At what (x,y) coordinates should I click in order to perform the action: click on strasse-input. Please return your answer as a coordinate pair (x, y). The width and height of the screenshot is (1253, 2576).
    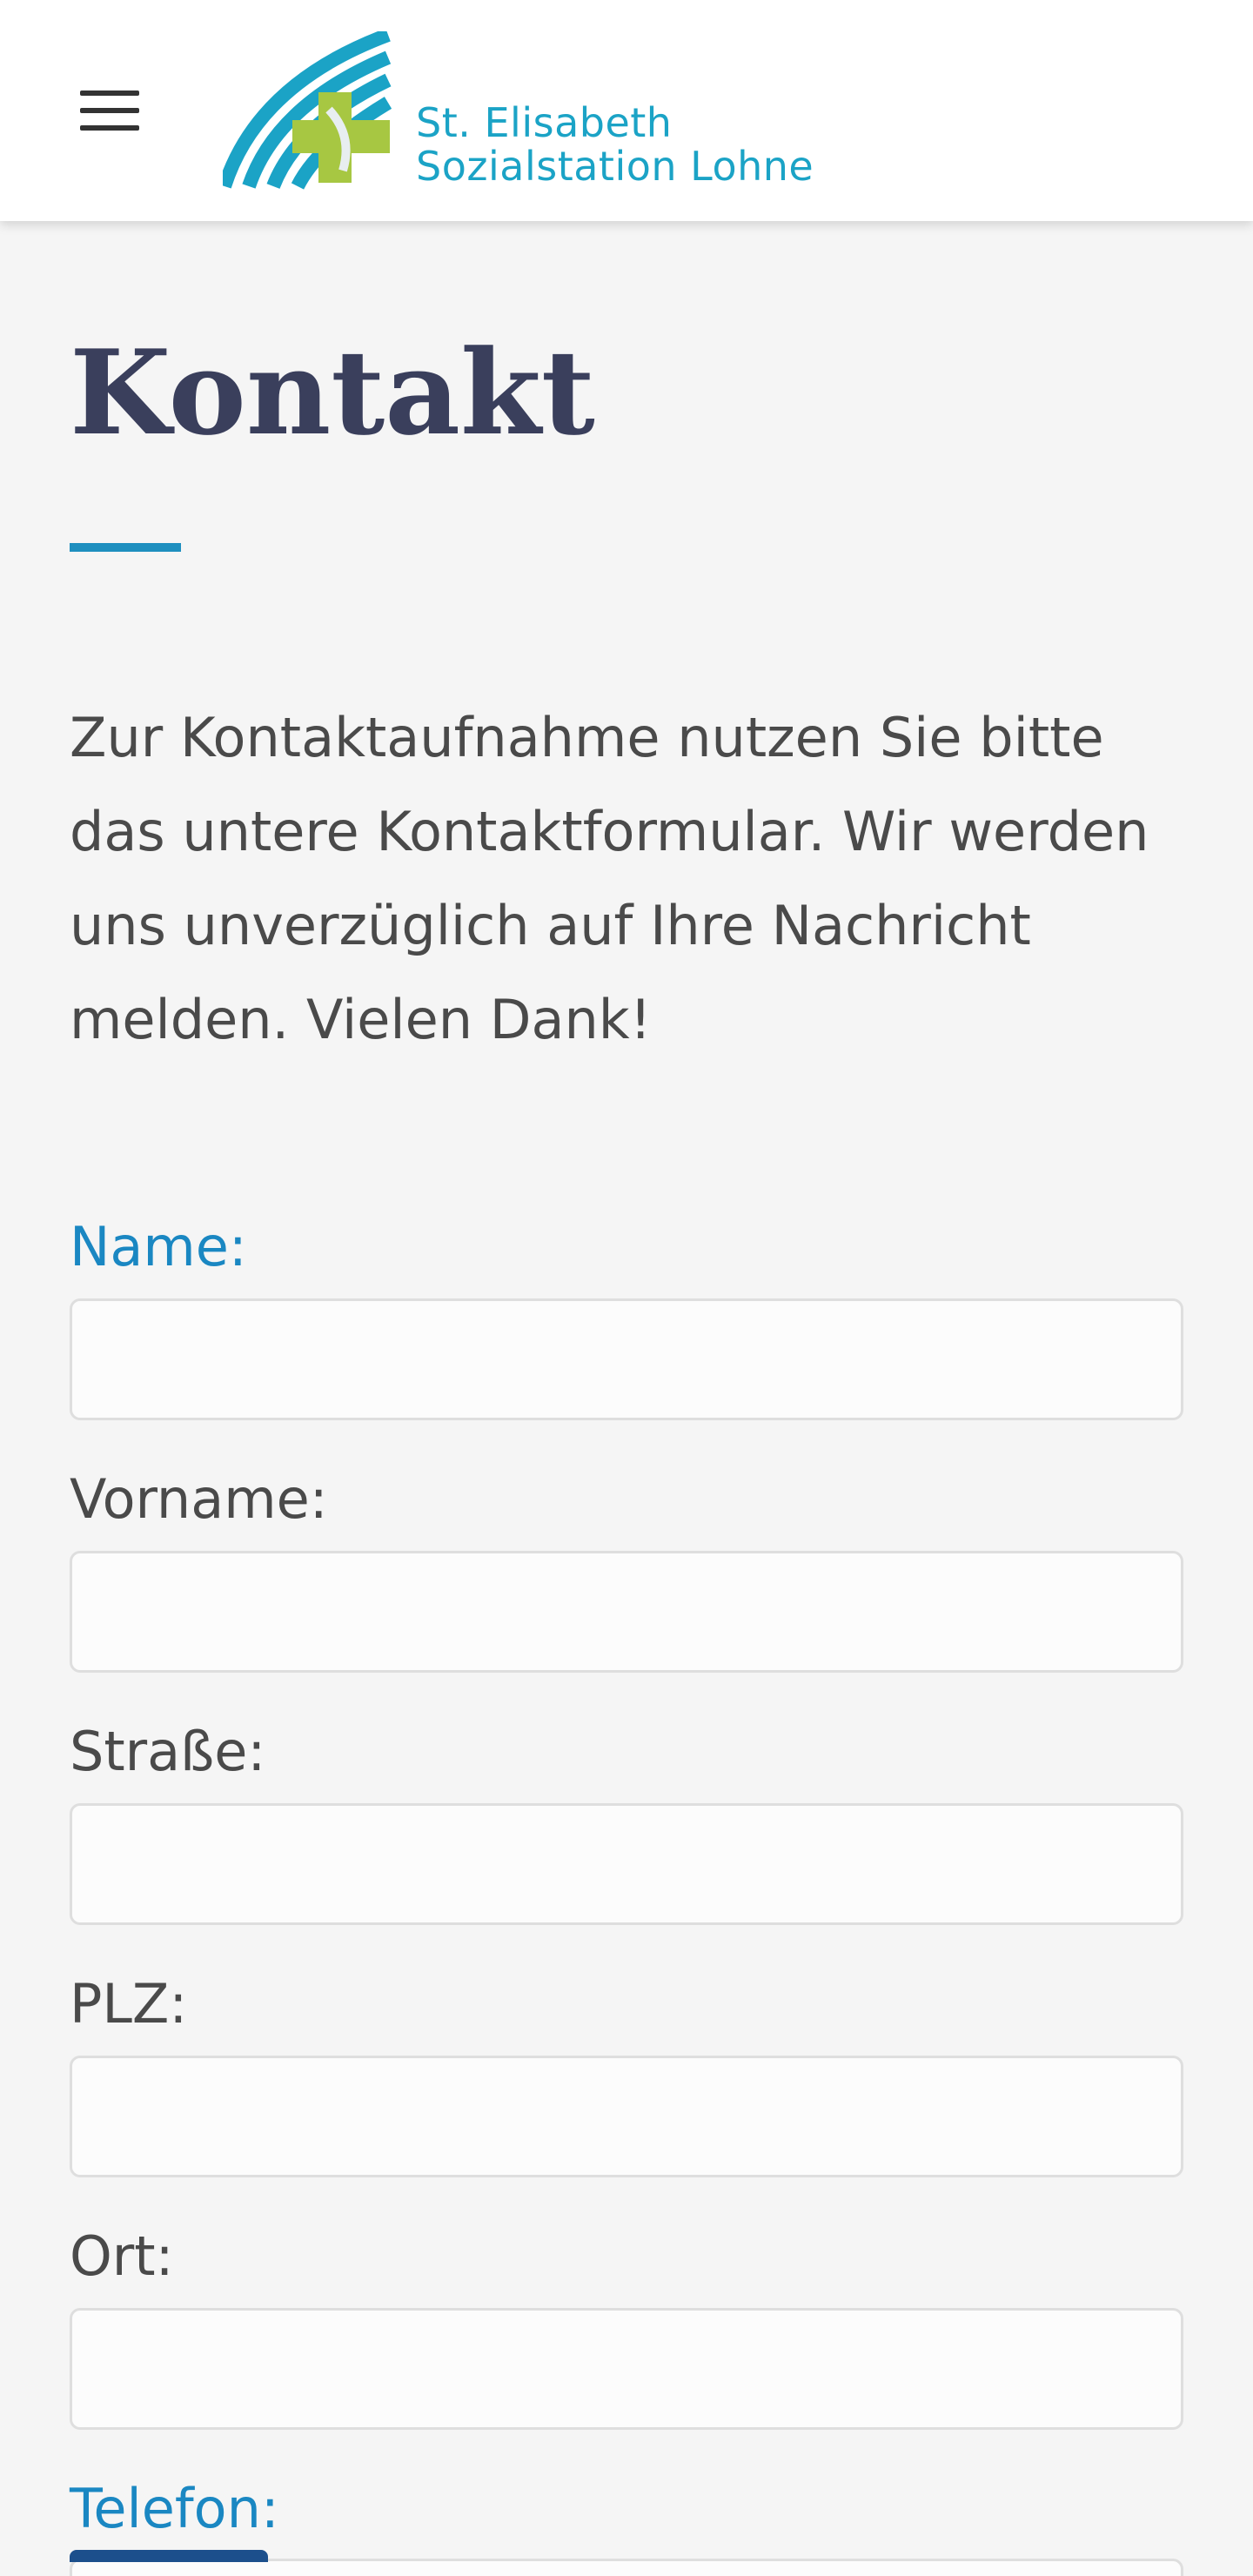
    Looking at the image, I should click on (626, 1864).